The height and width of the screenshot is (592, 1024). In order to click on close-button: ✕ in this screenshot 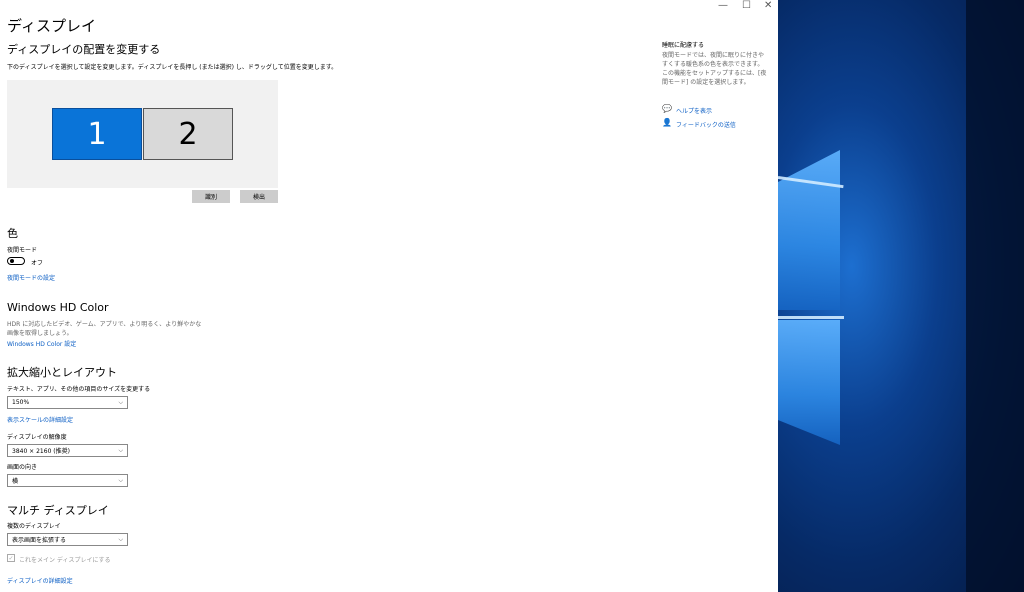, I will do `click(768, 5)`.